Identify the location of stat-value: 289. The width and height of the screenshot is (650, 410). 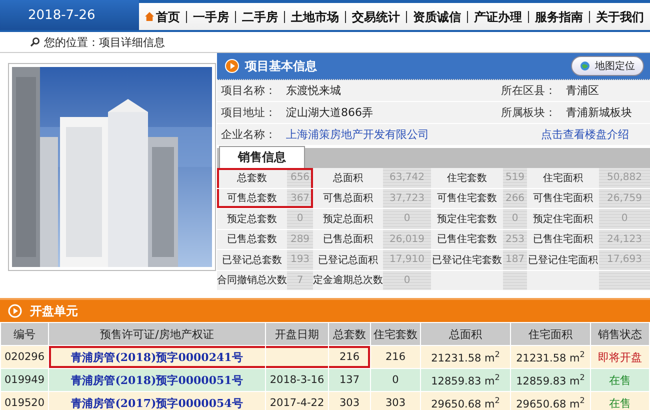
(300, 240).